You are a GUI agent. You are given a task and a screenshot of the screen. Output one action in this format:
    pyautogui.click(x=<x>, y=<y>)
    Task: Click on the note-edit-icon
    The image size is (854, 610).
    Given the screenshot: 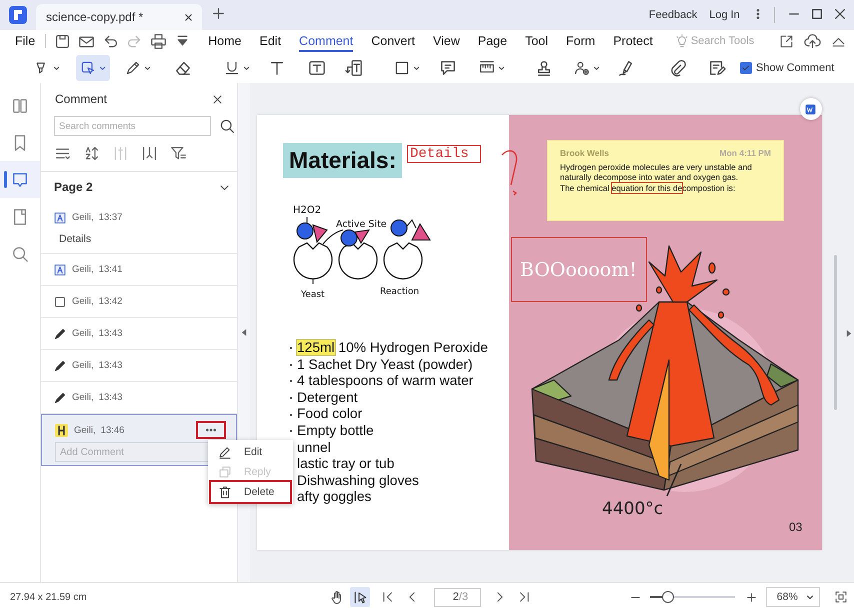 What is the action you would take?
    pyautogui.click(x=717, y=67)
    